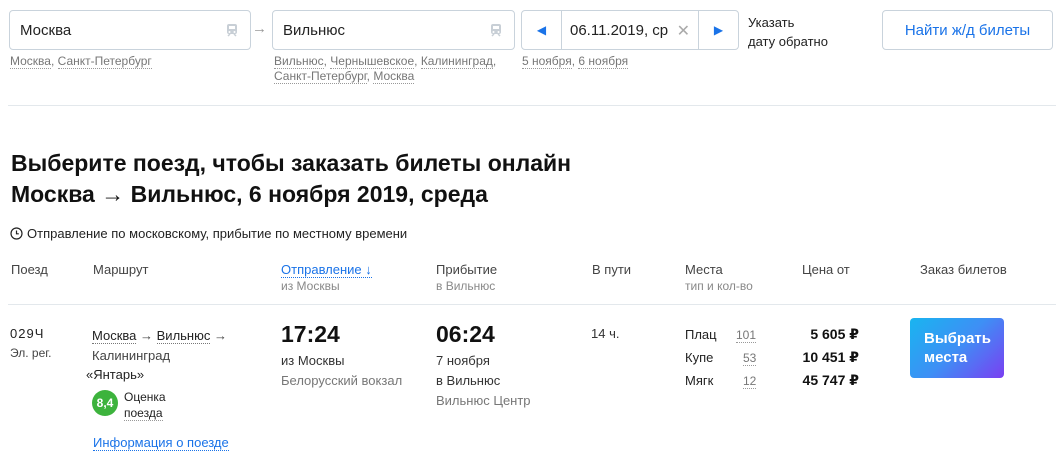 This screenshot has height=459, width=1056. I want to click on column-train: Поезд, so click(29, 269).